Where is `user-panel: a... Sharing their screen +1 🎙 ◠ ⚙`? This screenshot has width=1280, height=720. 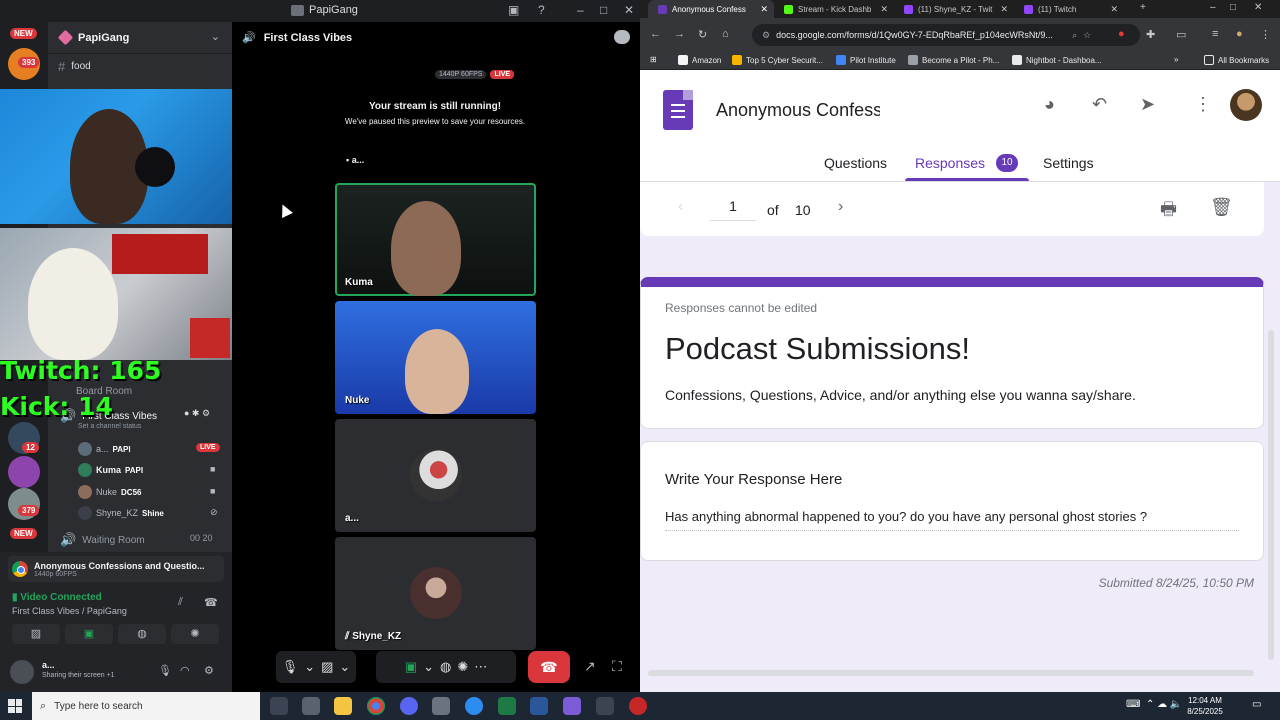
user-panel: a... Sharing their screen +1 🎙 ◠ ⚙ is located at coordinates (116, 671).